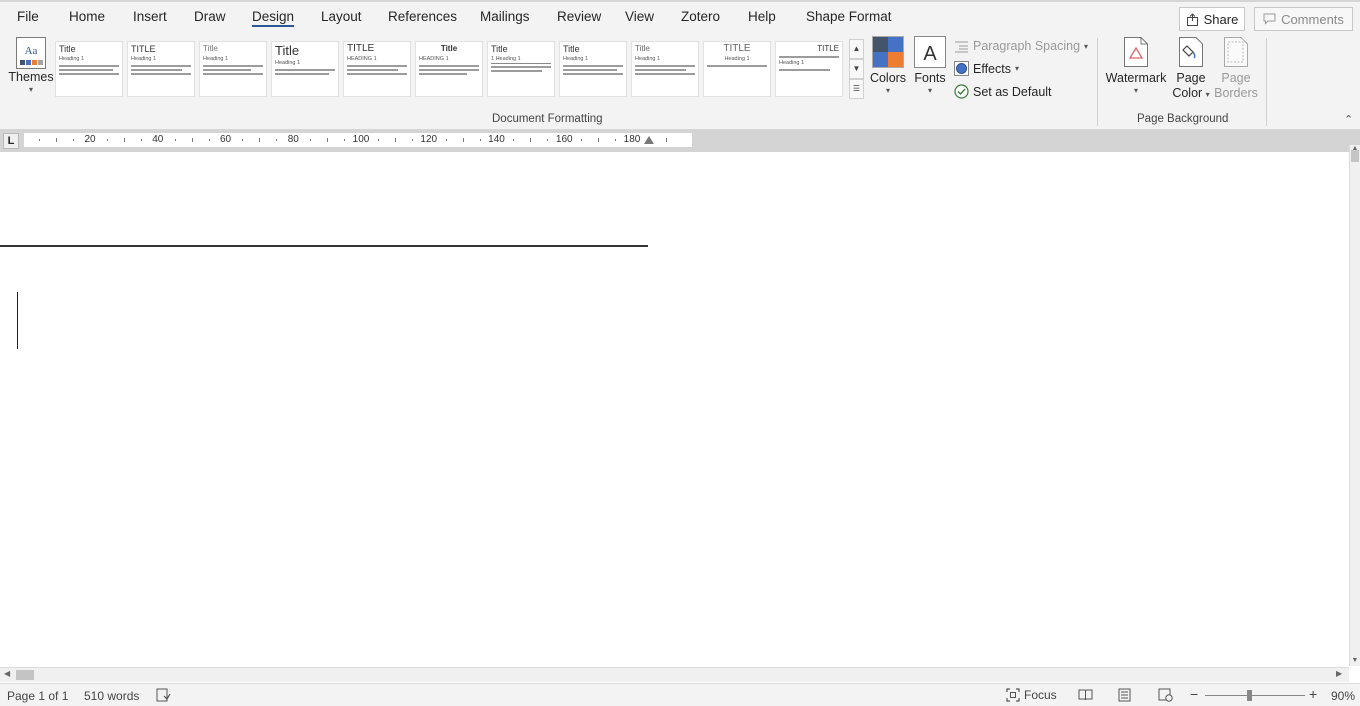 This screenshot has height=706, width=1360. Describe the element at coordinates (961, 91) in the screenshot. I see `checkmark-icon` at that location.